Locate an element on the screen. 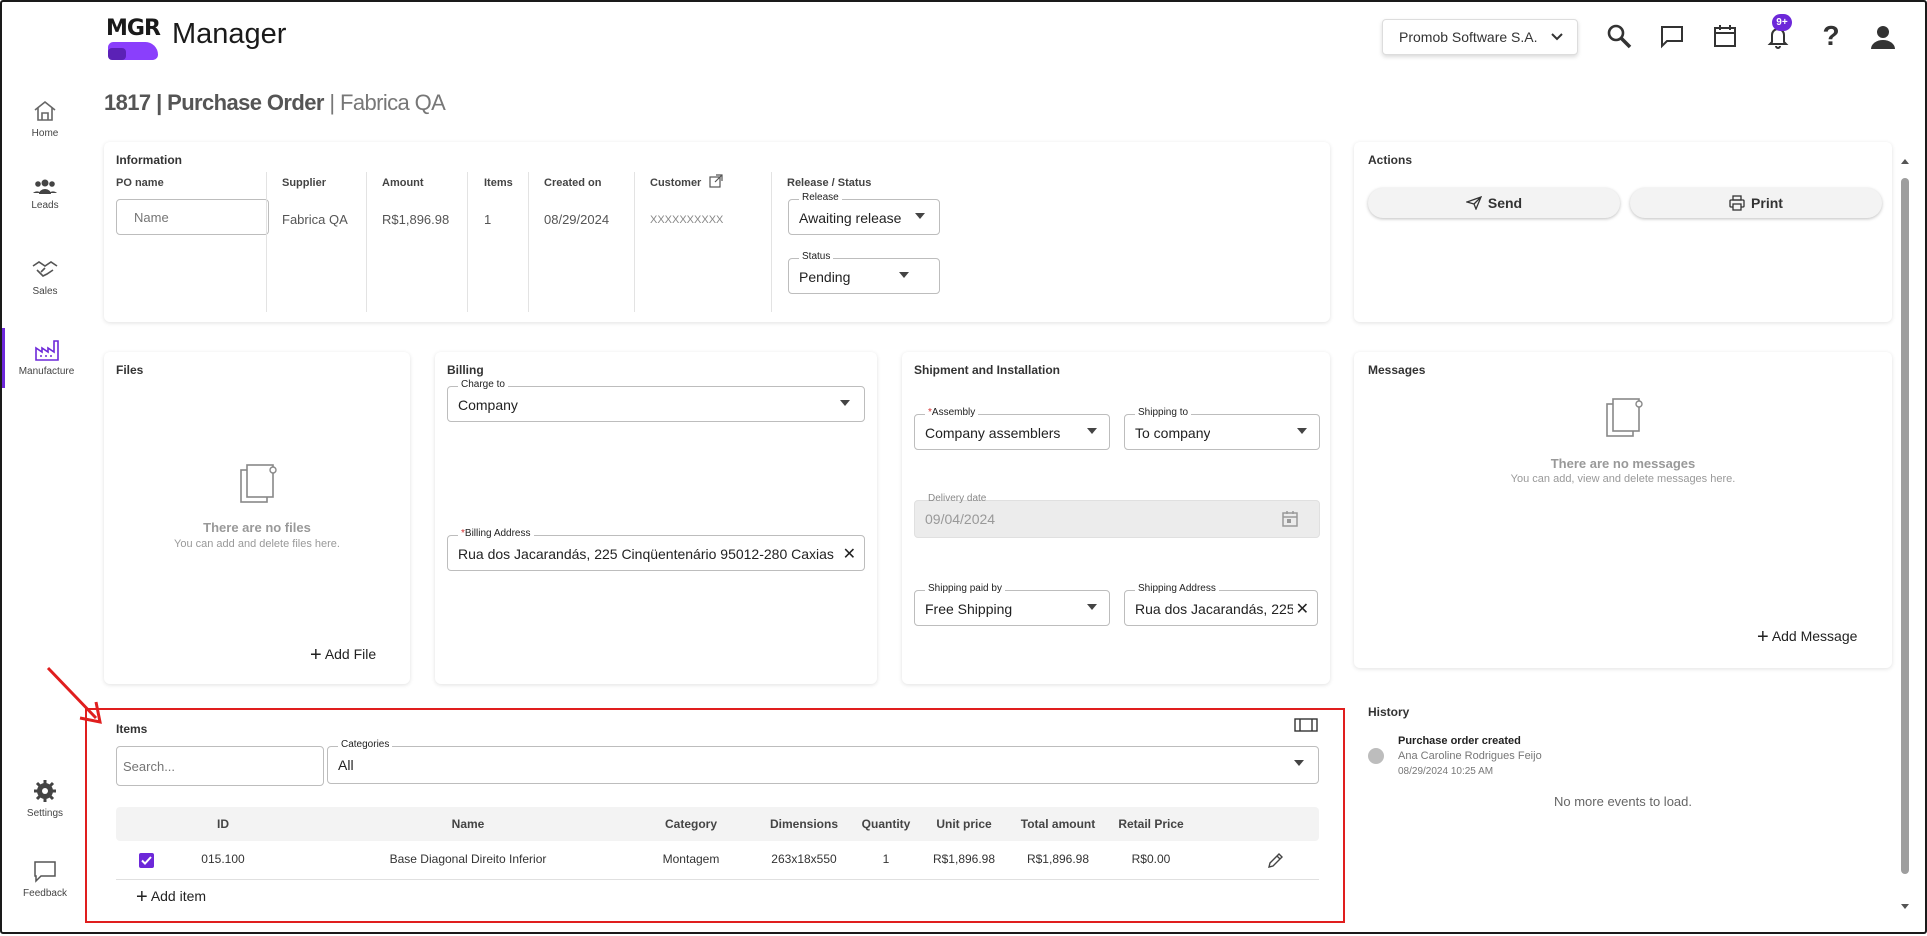  history-end-text: No more events to load. is located at coordinates (1623, 801).